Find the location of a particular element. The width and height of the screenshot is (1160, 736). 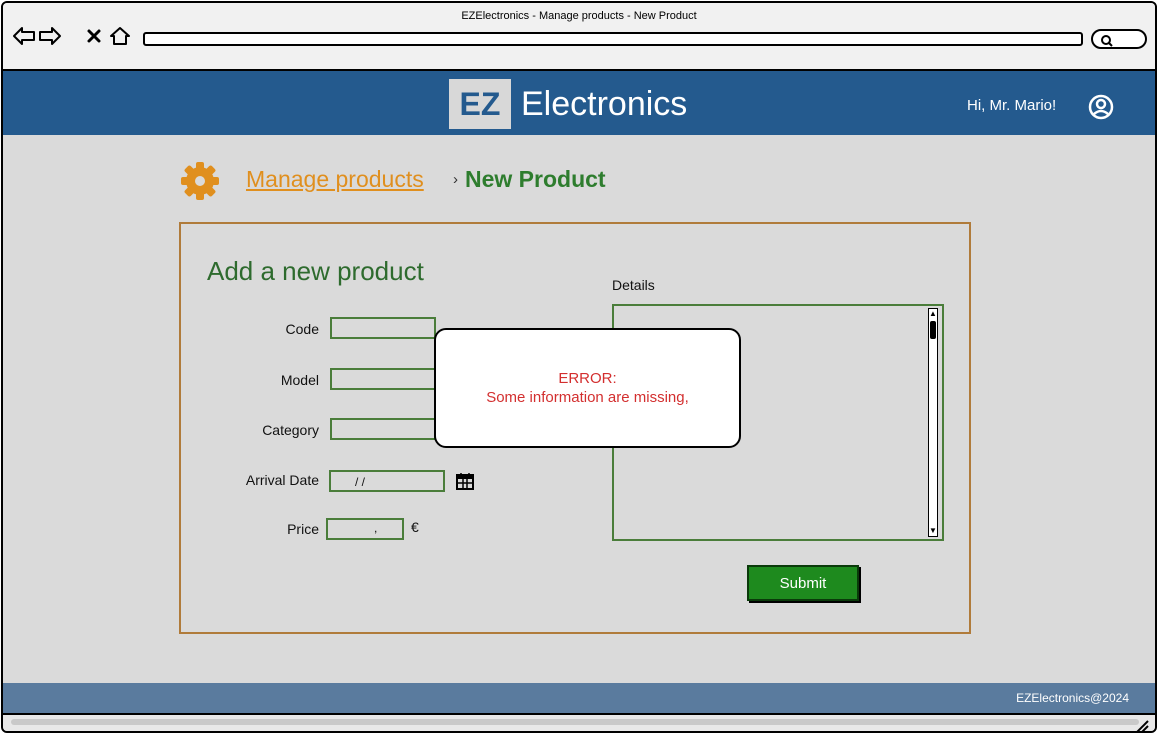

logo-mark: EZ is located at coordinates (480, 104).